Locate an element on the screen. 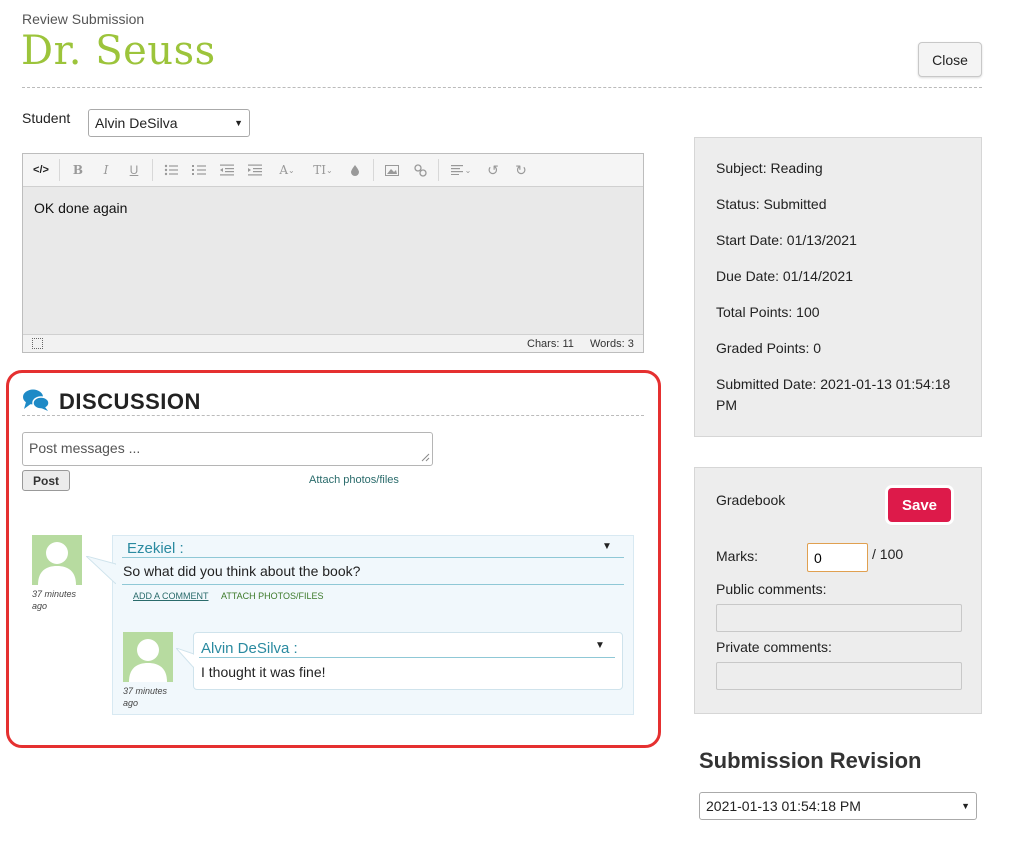 Image resolution: width=1010 pixels, height=842 pixels. gradebook-title: Gradebook is located at coordinates (751, 500).